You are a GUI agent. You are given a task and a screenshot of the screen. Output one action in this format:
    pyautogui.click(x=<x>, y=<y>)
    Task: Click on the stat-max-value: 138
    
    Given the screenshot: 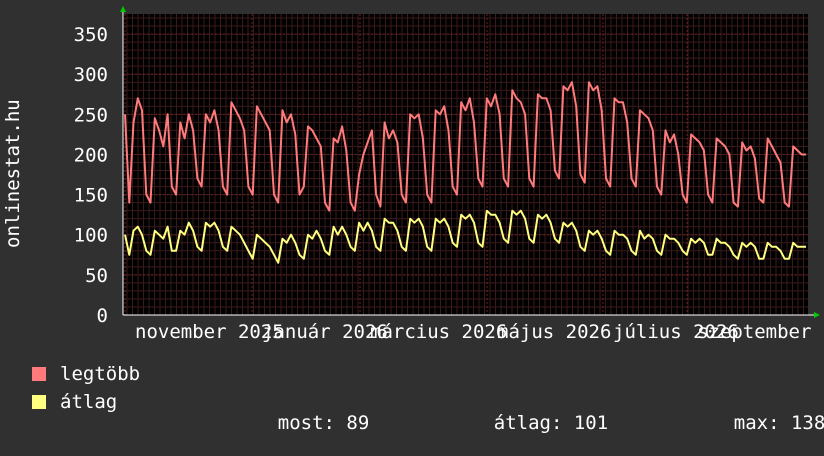 What is the action you would take?
    pyautogui.click(x=807, y=423)
    